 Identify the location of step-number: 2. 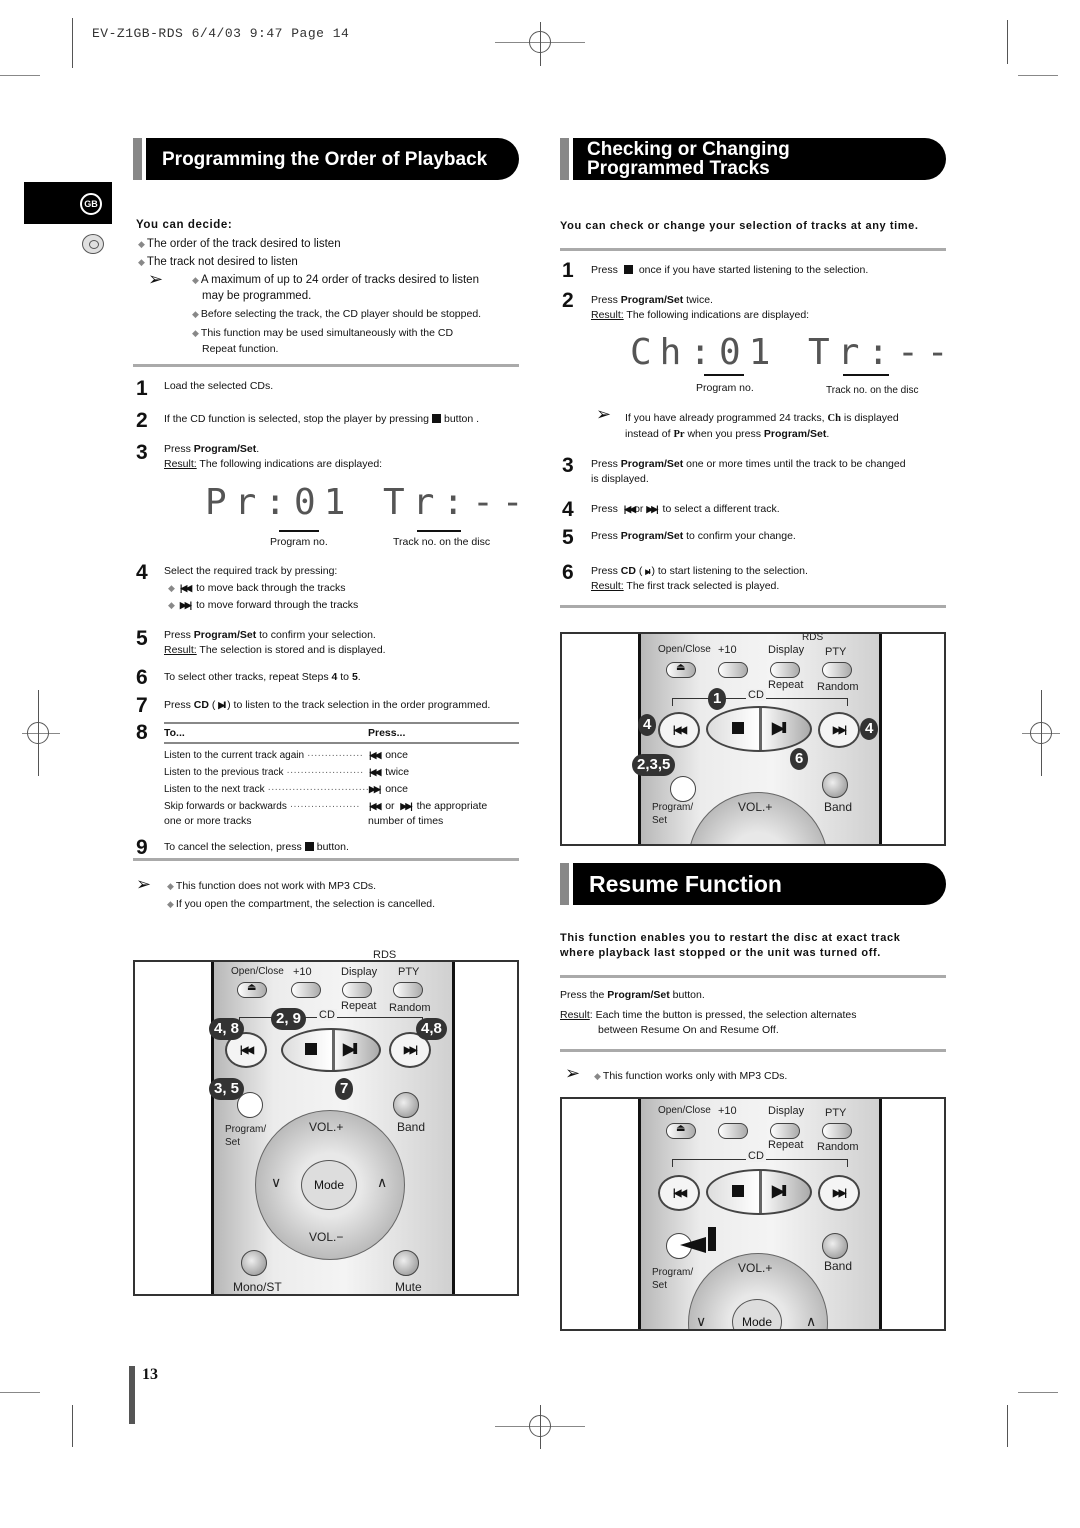
(568, 300).